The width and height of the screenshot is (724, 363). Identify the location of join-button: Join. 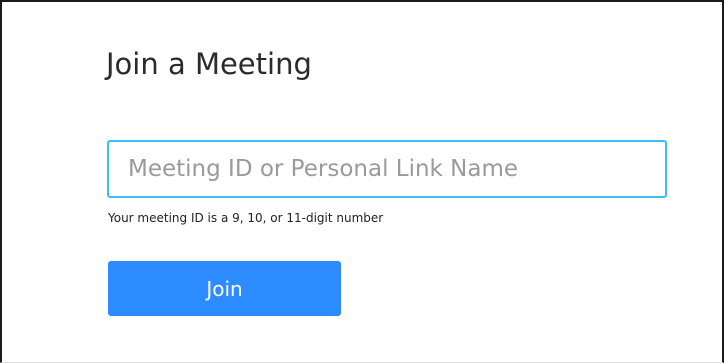
(224, 288).